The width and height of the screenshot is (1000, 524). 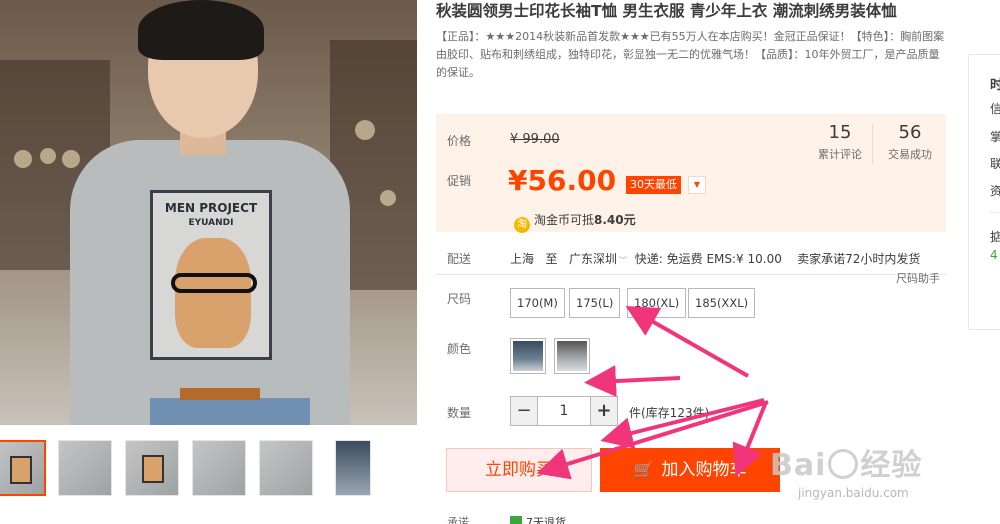 What do you see at coordinates (704, 470) in the screenshot?
I see `add-to-cart-label: 加入购物车` at bounding box center [704, 470].